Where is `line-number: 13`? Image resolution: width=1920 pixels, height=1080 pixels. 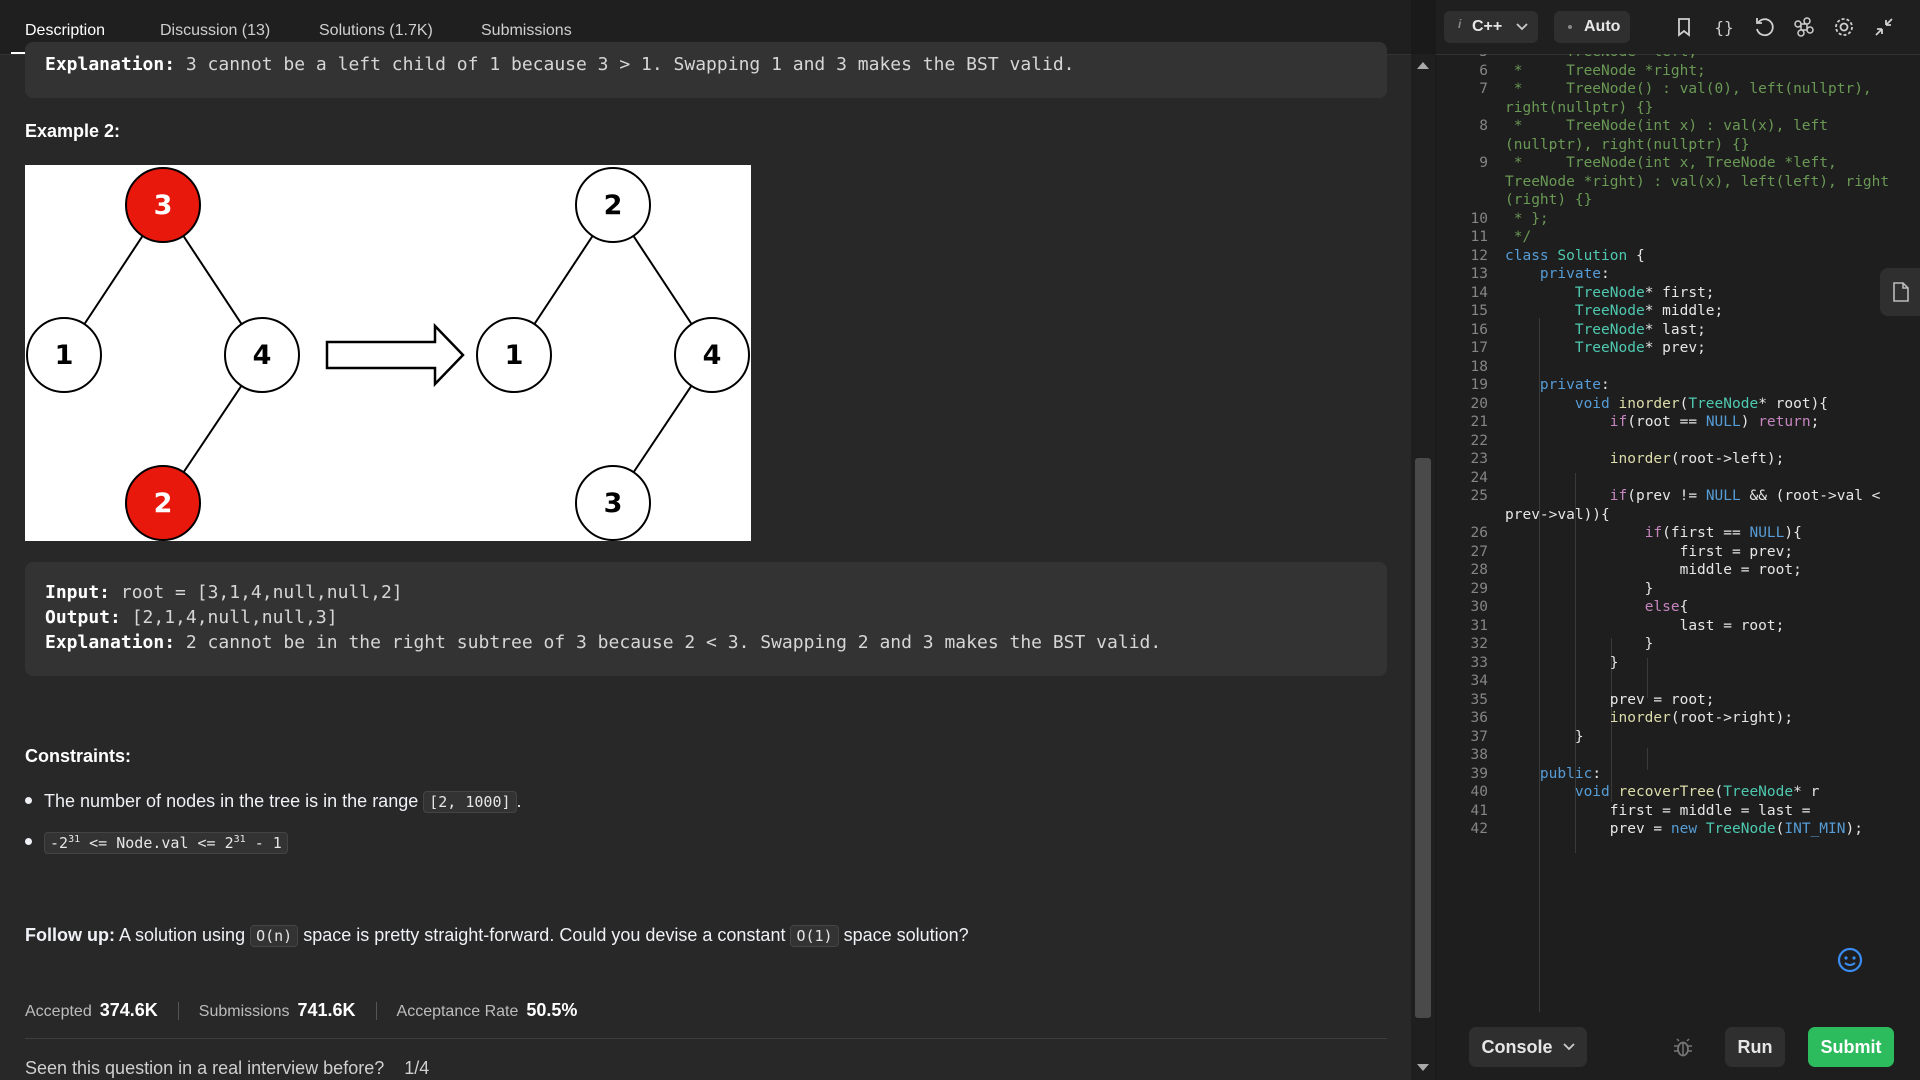
line-number: 13 is located at coordinates (1479, 274).